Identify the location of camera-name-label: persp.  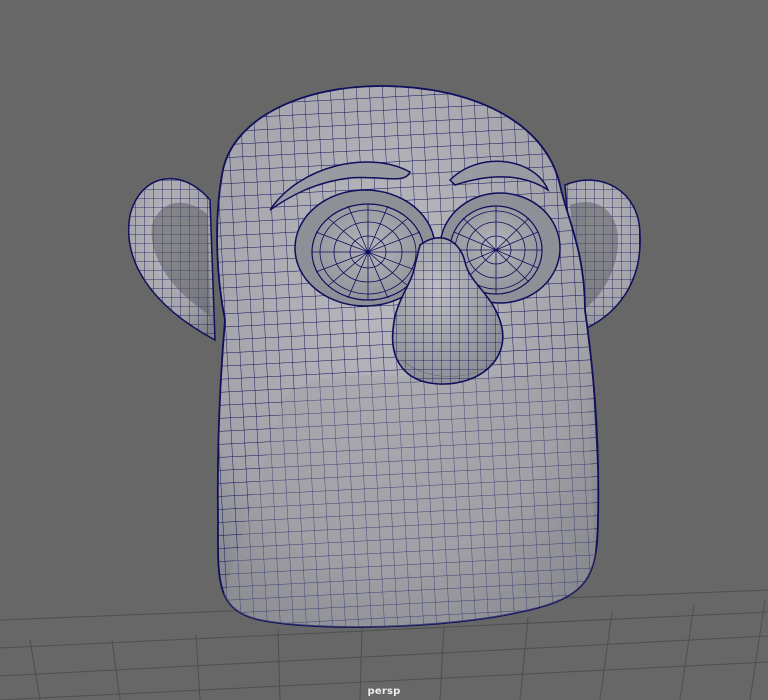
(384, 691).